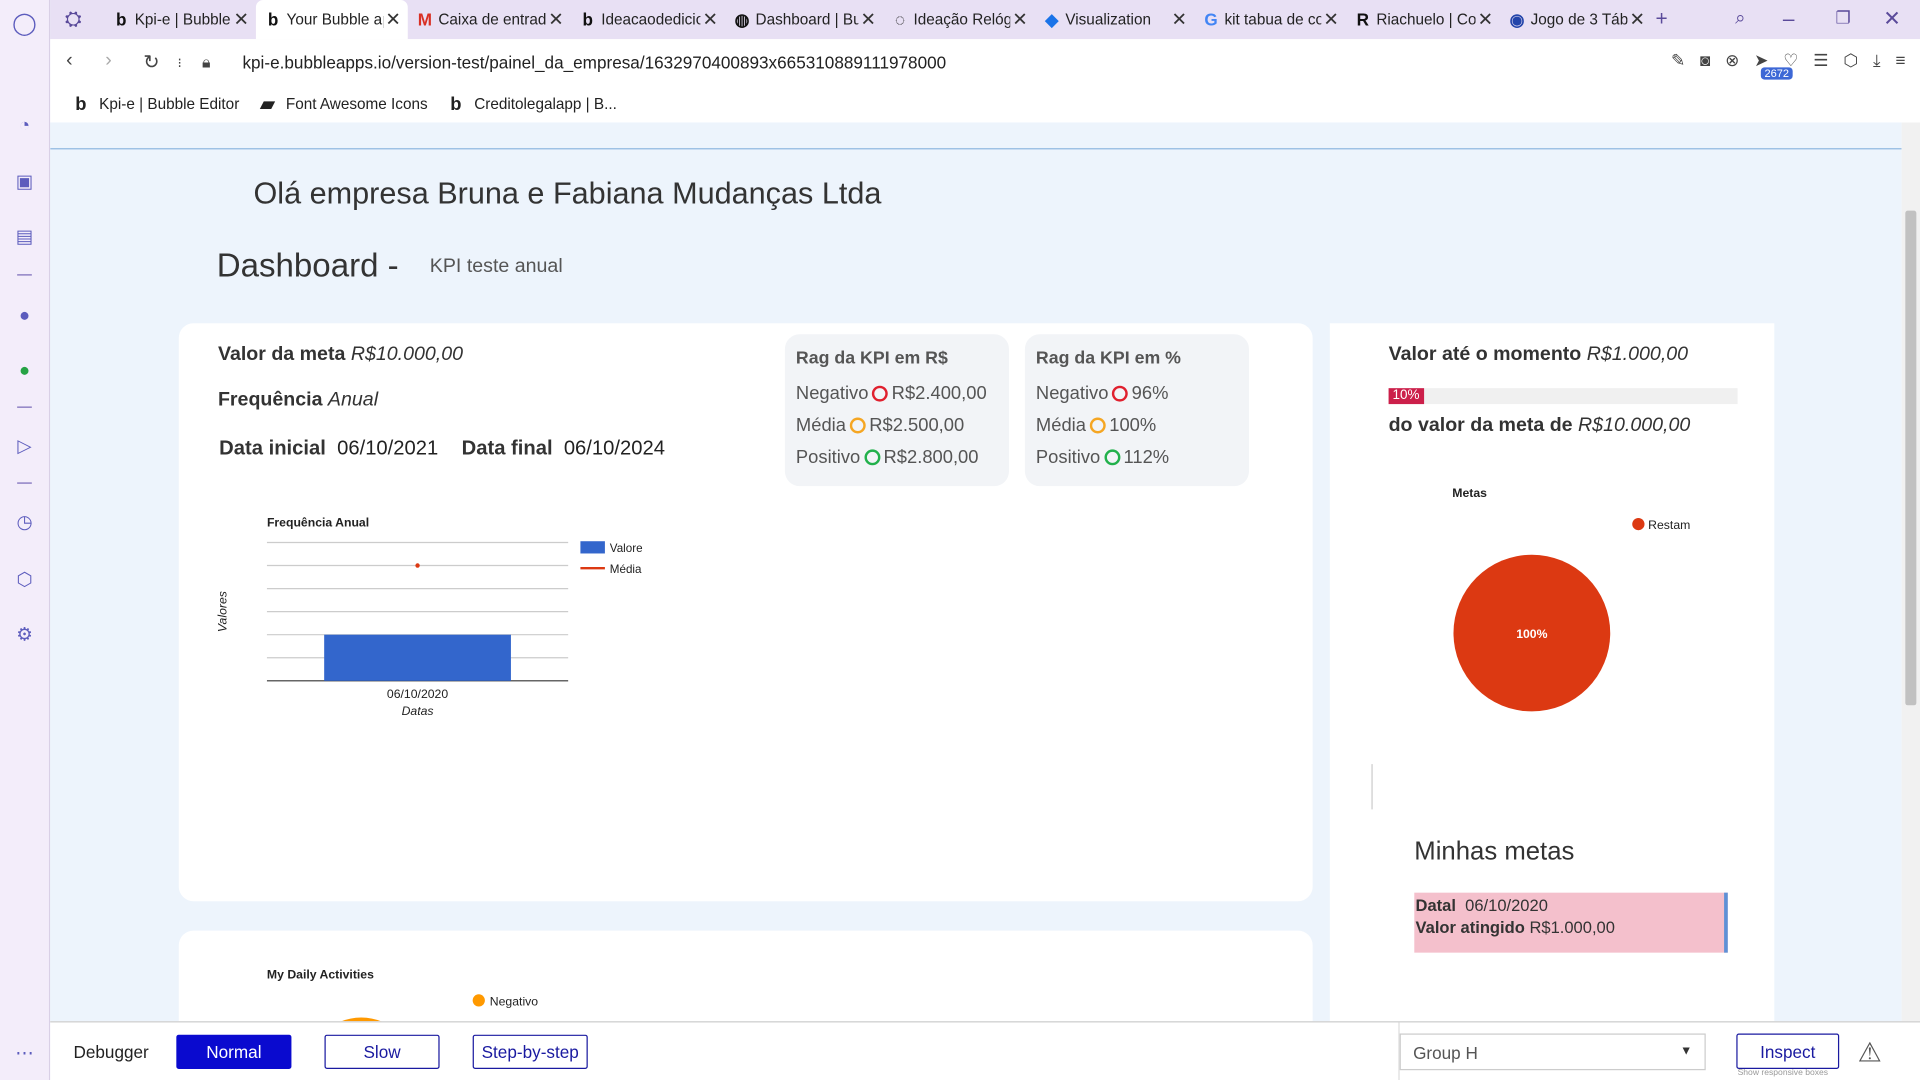 The height and width of the screenshot is (1080, 1920). What do you see at coordinates (1634, 425) in the screenshot?
I see `meta-total-value: R$10.000,00` at bounding box center [1634, 425].